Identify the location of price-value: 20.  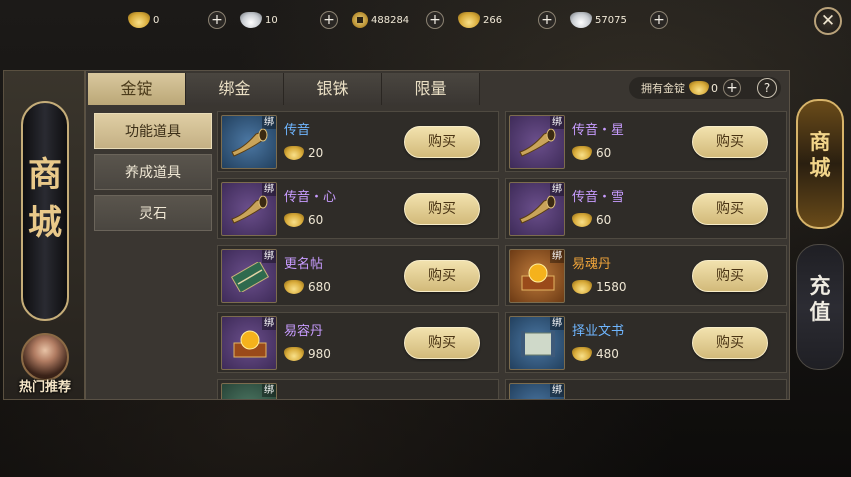
(316, 153).